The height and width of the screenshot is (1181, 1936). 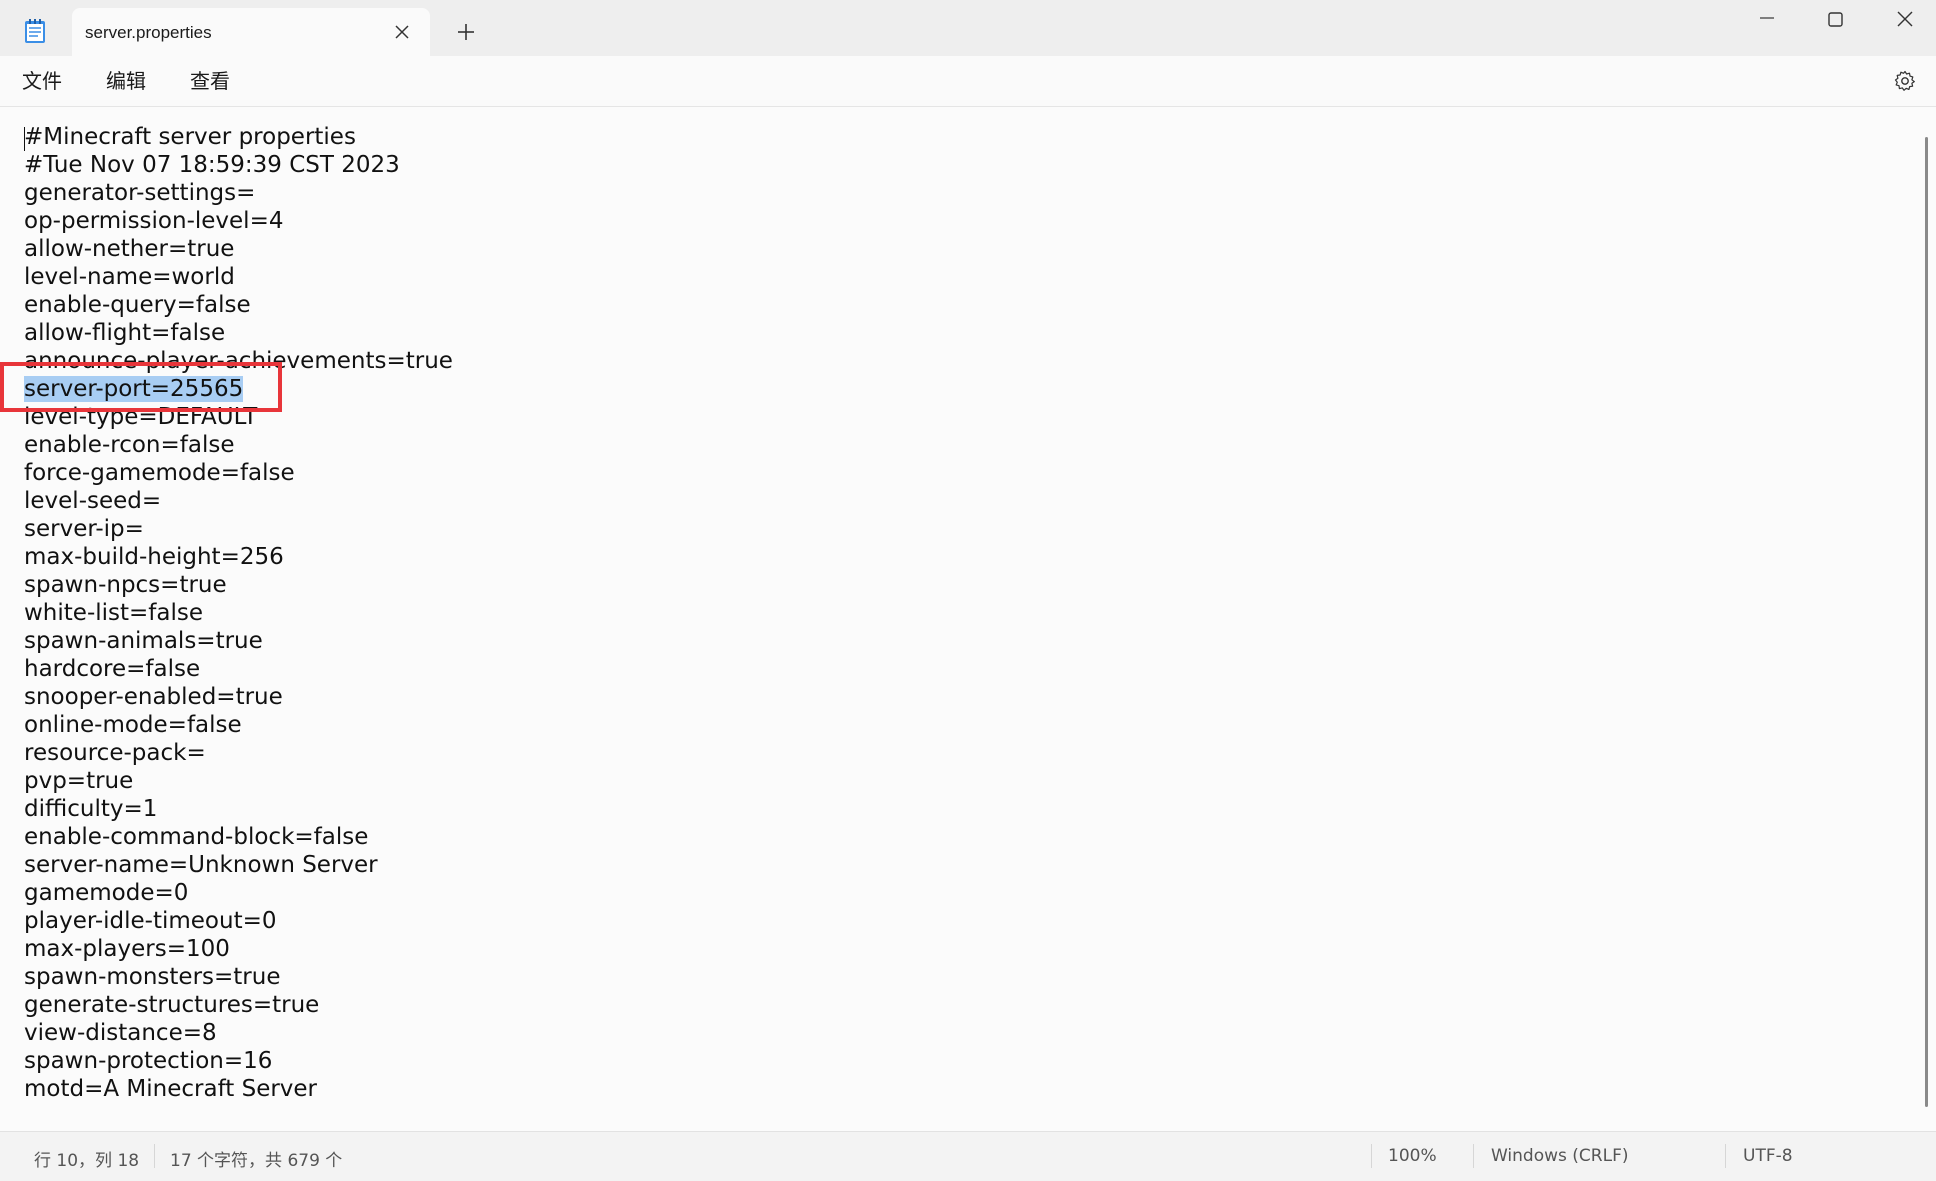 What do you see at coordinates (1926, 622) in the screenshot?
I see `vertical-scrollbar` at bounding box center [1926, 622].